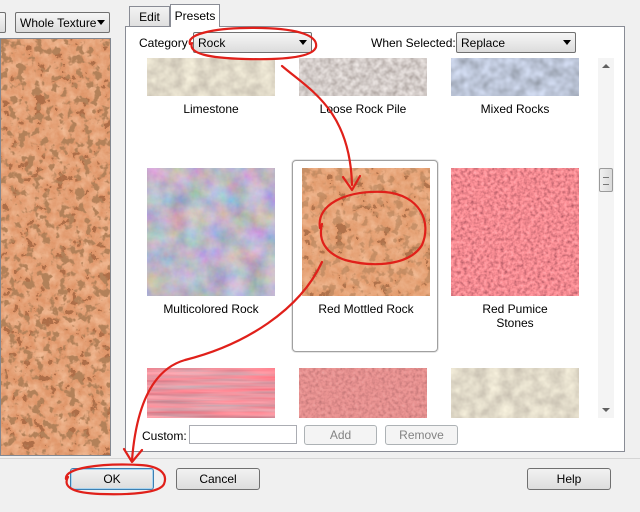 The height and width of the screenshot is (512, 640). I want to click on beige-rock-thumbnail, so click(515, 393).